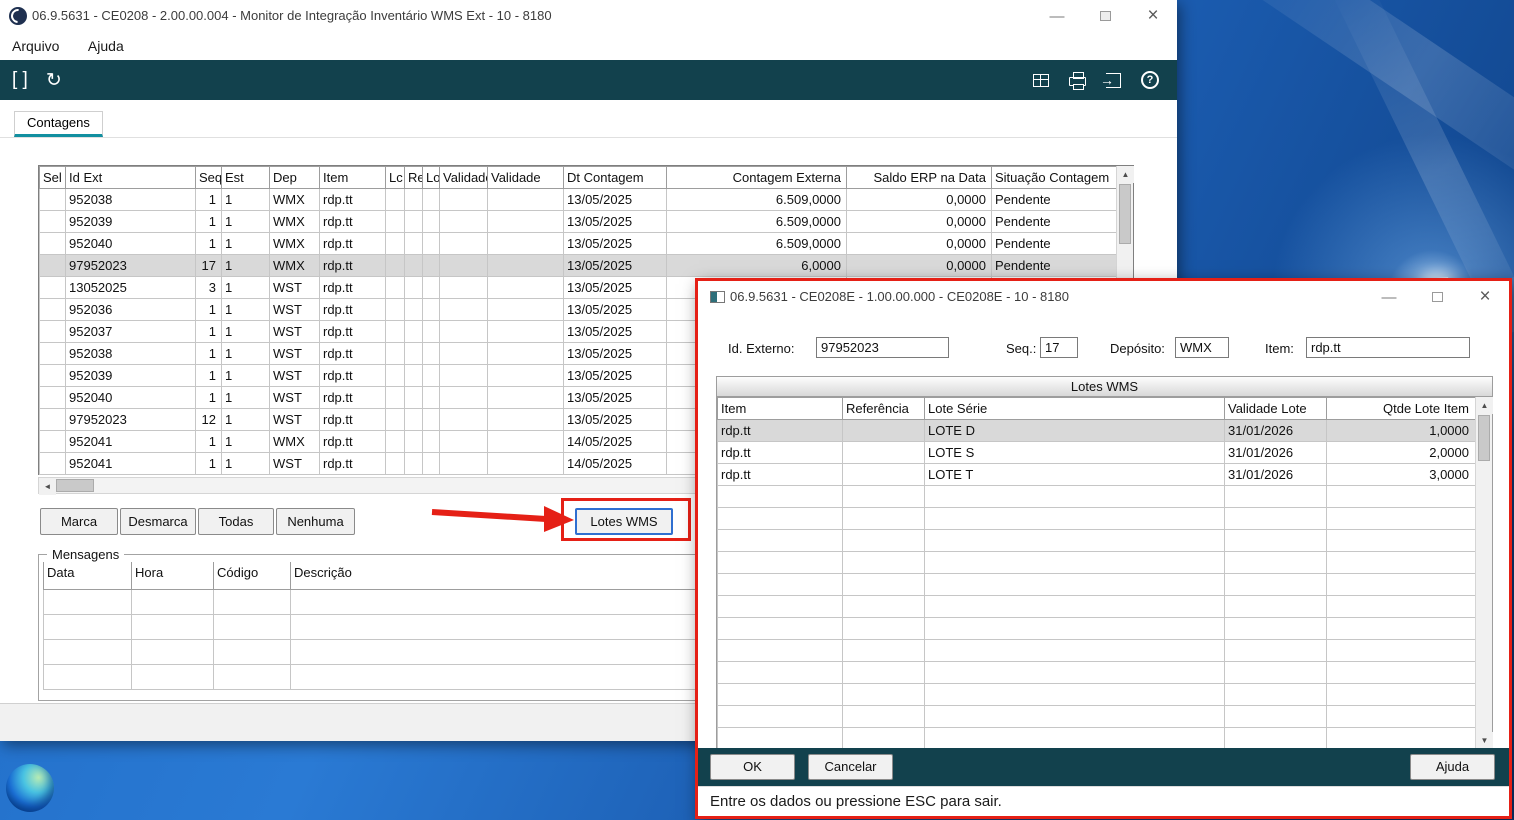 This screenshot has height=820, width=1514. What do you see at coordinates (525, 177) in the screenshot?
I see `column-header: Validade` at bounding box center [525, 177].